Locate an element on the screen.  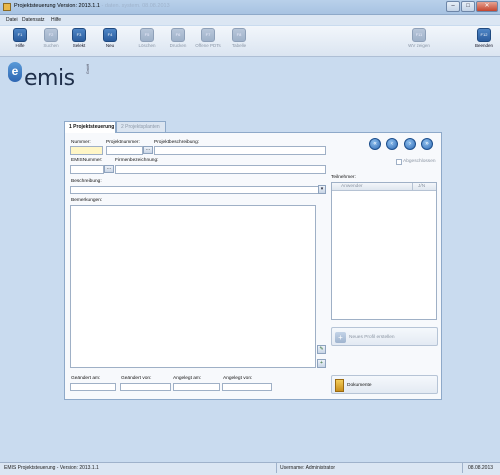
dokumente-label: Dokumente is located at coordinates (359, 385).